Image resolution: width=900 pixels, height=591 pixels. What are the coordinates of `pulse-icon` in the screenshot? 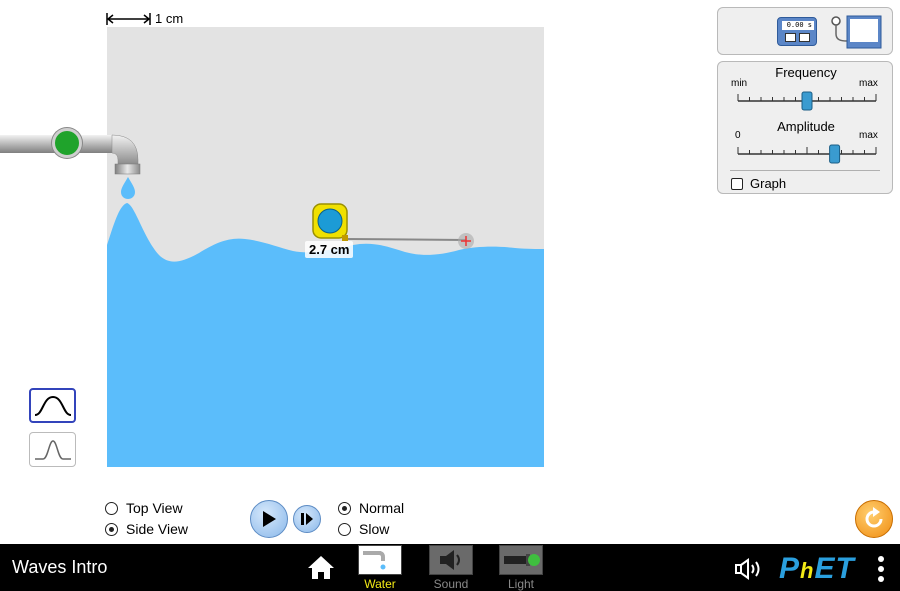 It's located at (52, 449).